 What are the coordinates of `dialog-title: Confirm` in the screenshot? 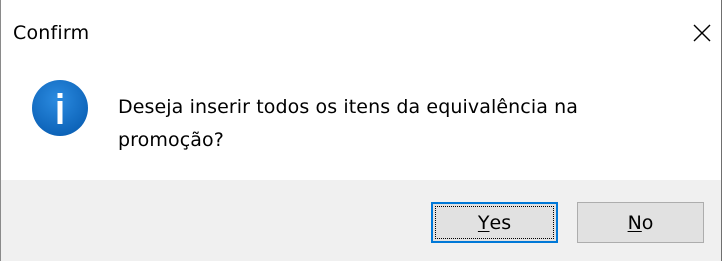 It's located at (51, 33).